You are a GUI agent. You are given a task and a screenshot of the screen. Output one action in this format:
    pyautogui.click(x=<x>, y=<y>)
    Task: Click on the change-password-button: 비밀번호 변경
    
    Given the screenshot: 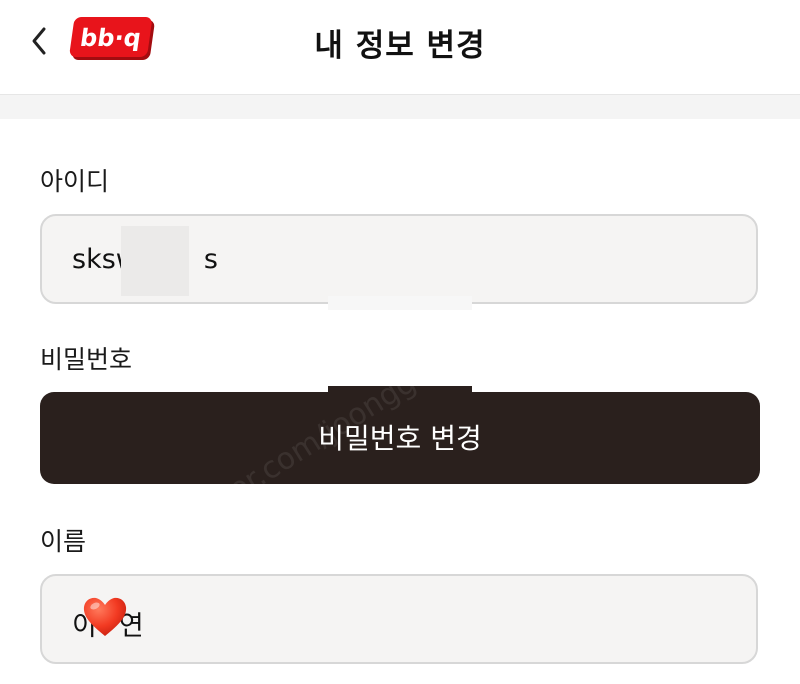 What is the action you would take?
    pyautogui.click(x=400, y=438)
    